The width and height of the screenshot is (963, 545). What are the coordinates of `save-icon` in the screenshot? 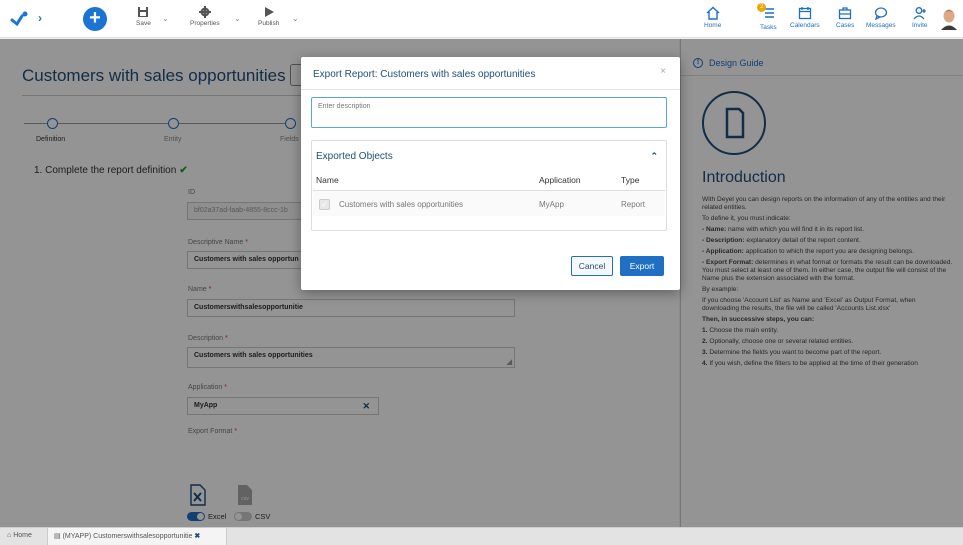 It's located at (143, 12).